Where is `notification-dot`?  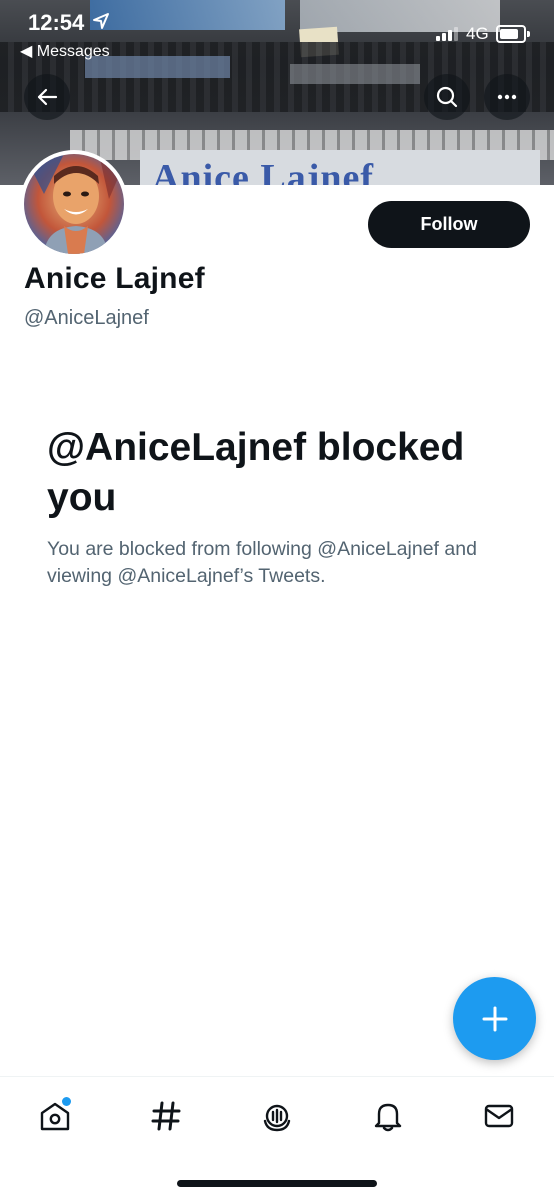
notification-dot is located at coordinates (66, 1101).